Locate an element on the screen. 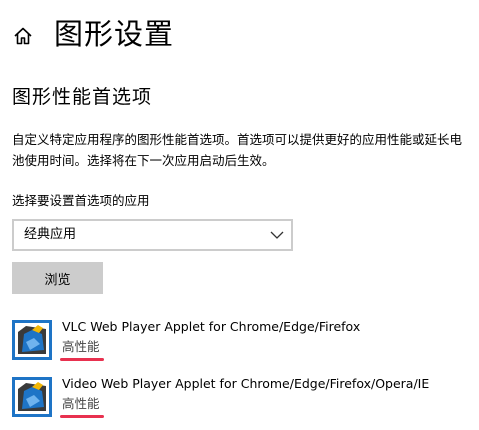 The width and height of the screenshot is (479, 430). page-title: 图形设置 is located at coordinates (114, 34).